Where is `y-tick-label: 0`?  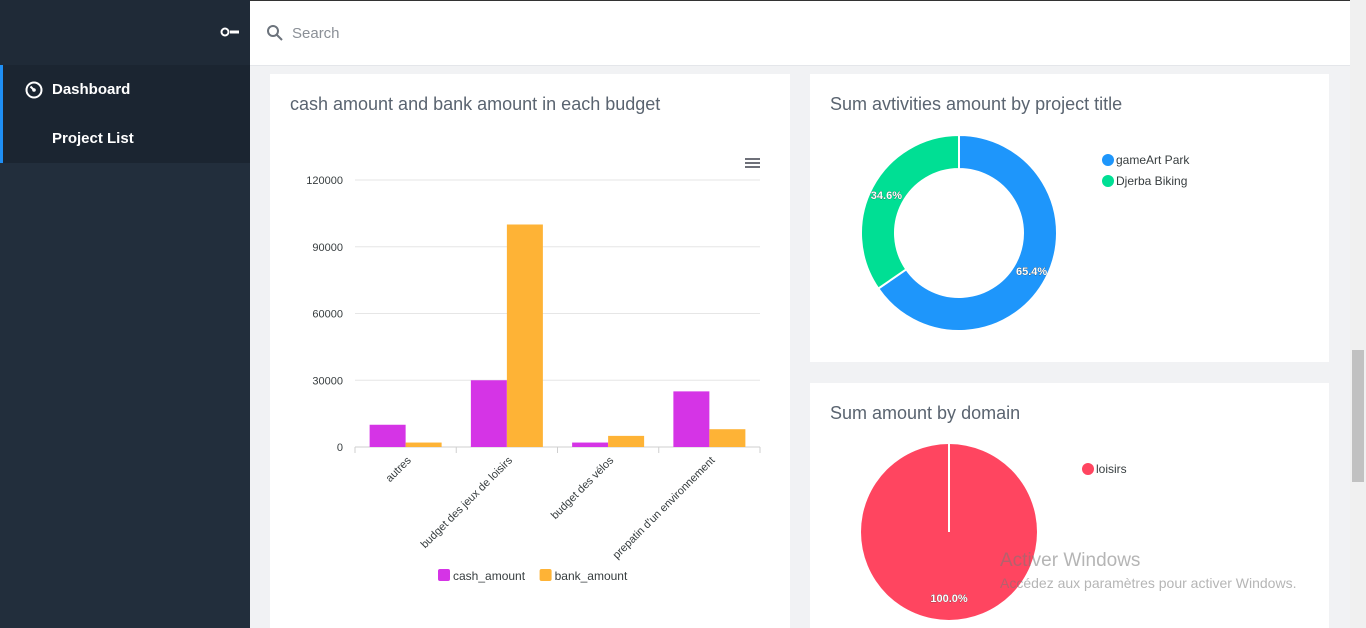
y-tick-label: 0 is located at coordinates (340, 448).